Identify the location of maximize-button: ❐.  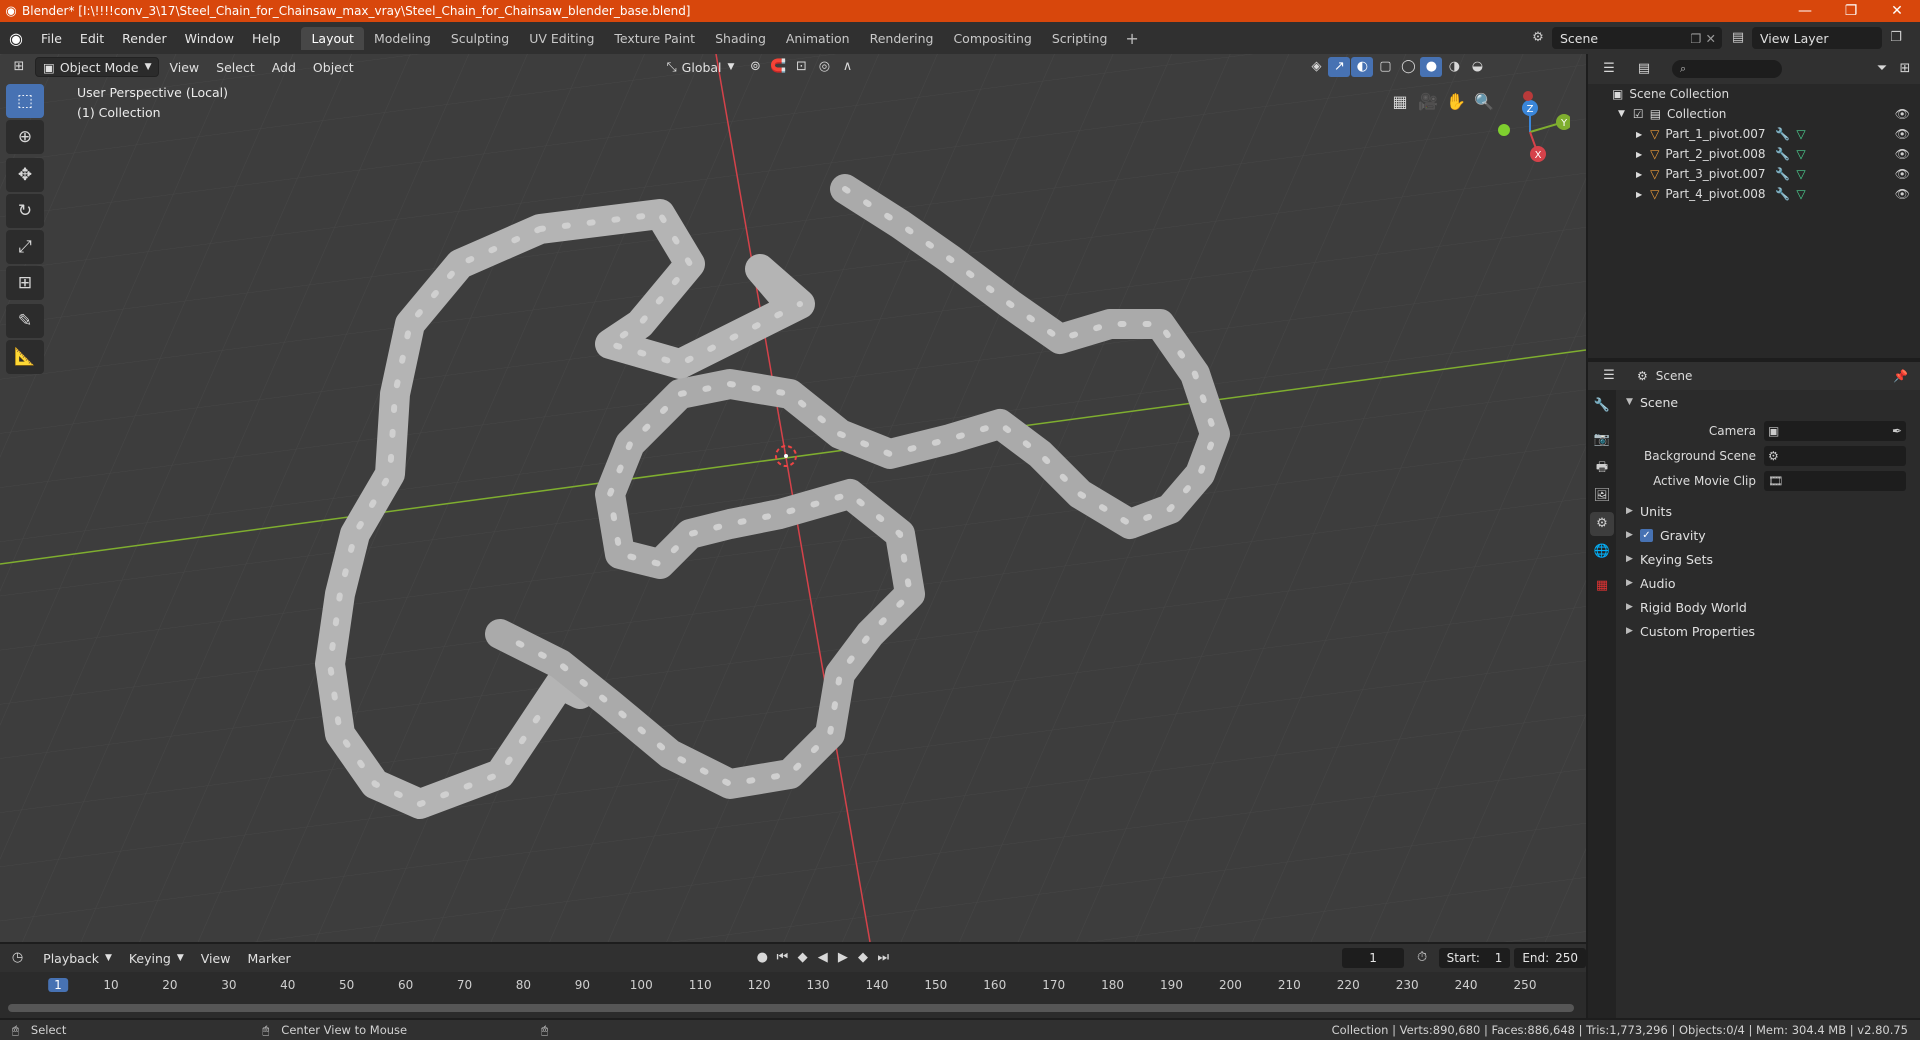
(1851, 11).